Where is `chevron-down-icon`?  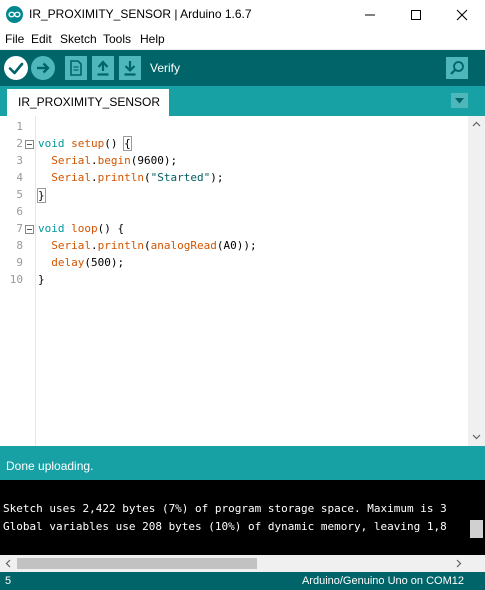
chevron-down-icon is located at coordinates (459, 101).